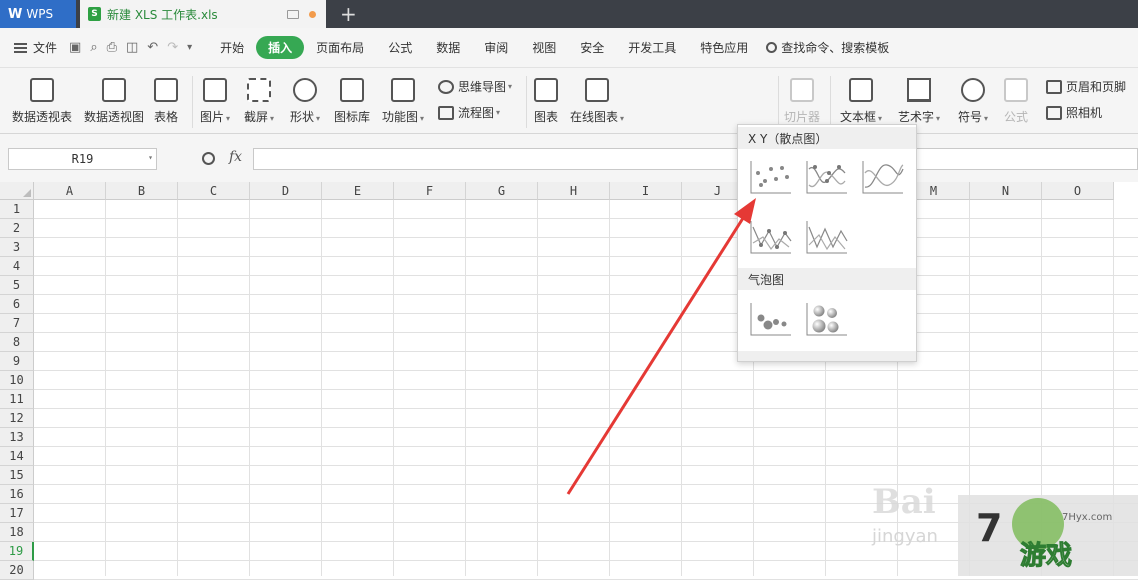 The height and width of the screenshot is (580, 1138). I want to click on menu-formulas: 公式, so click(400, 47).